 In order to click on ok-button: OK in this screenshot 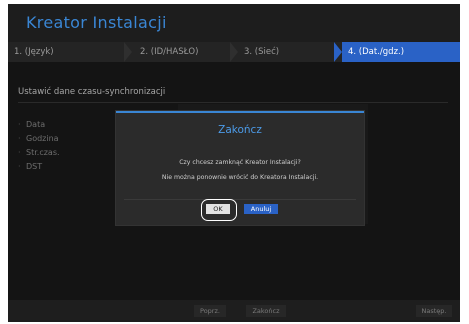, I will do `click(218, 209)`.